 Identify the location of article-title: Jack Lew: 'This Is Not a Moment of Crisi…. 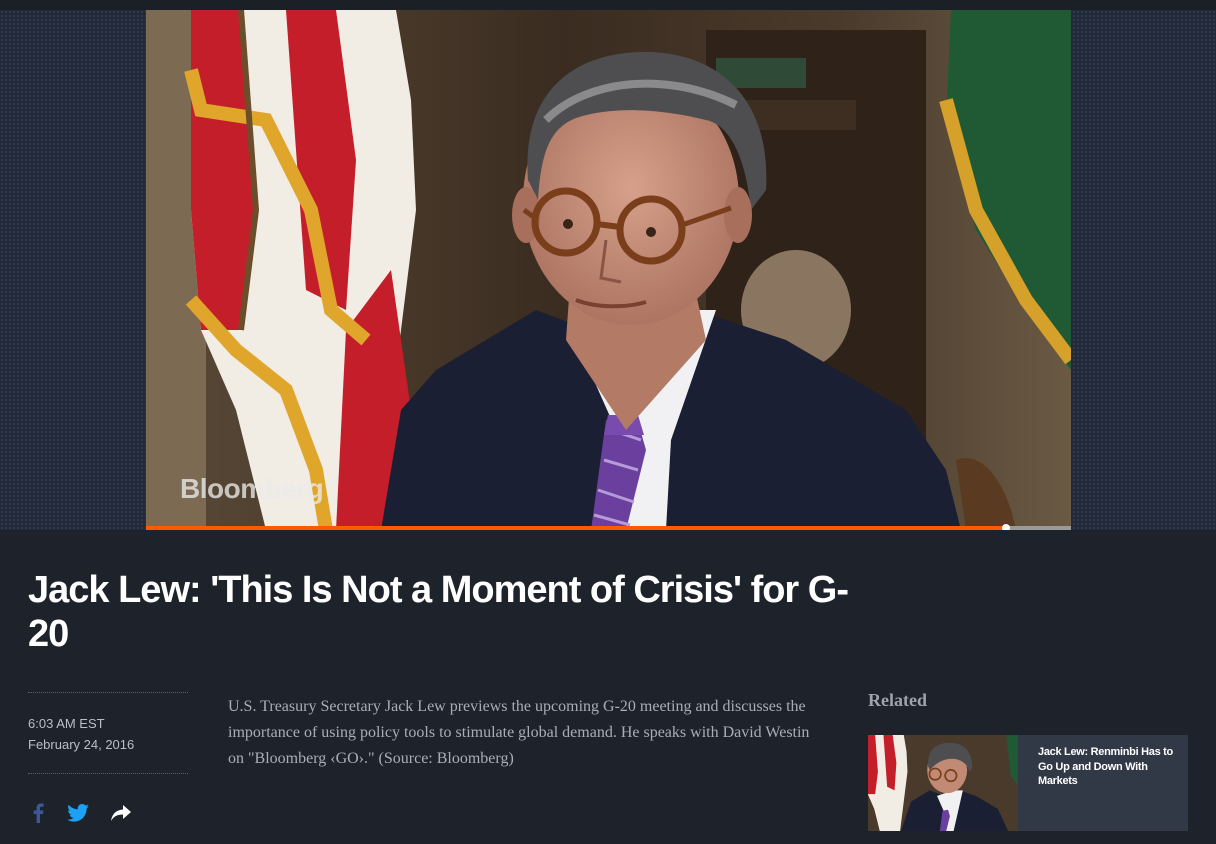
(438, 612).